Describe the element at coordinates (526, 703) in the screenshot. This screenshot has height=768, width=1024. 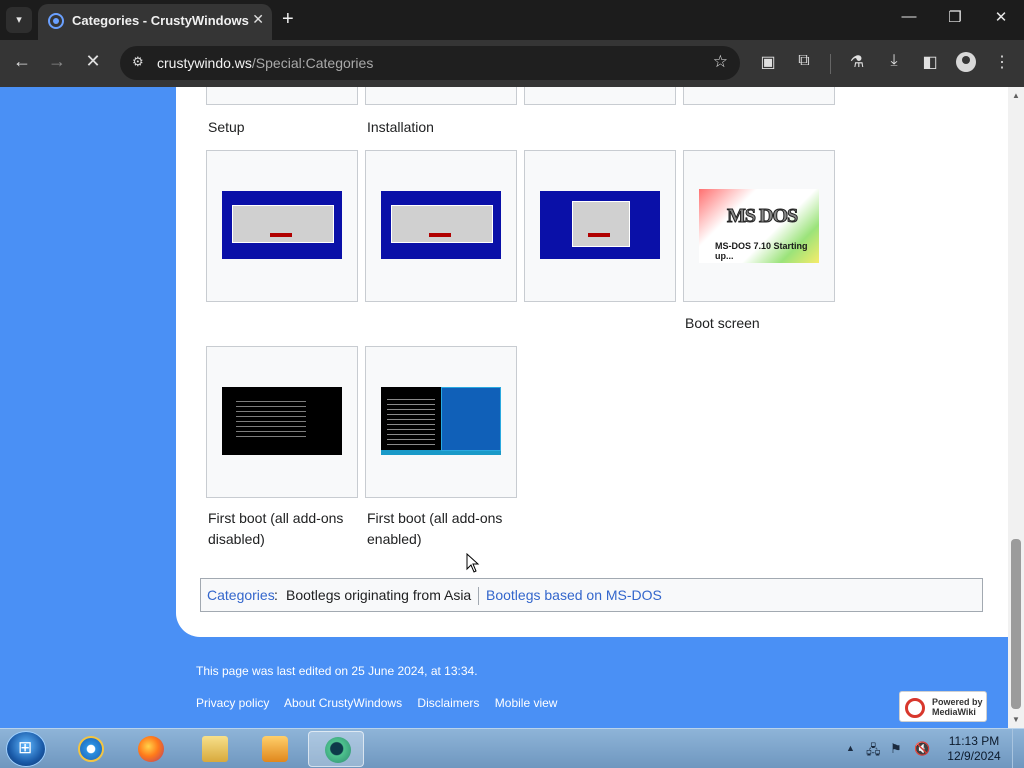
I see `mobile-view-link: Mobile view` at that location.